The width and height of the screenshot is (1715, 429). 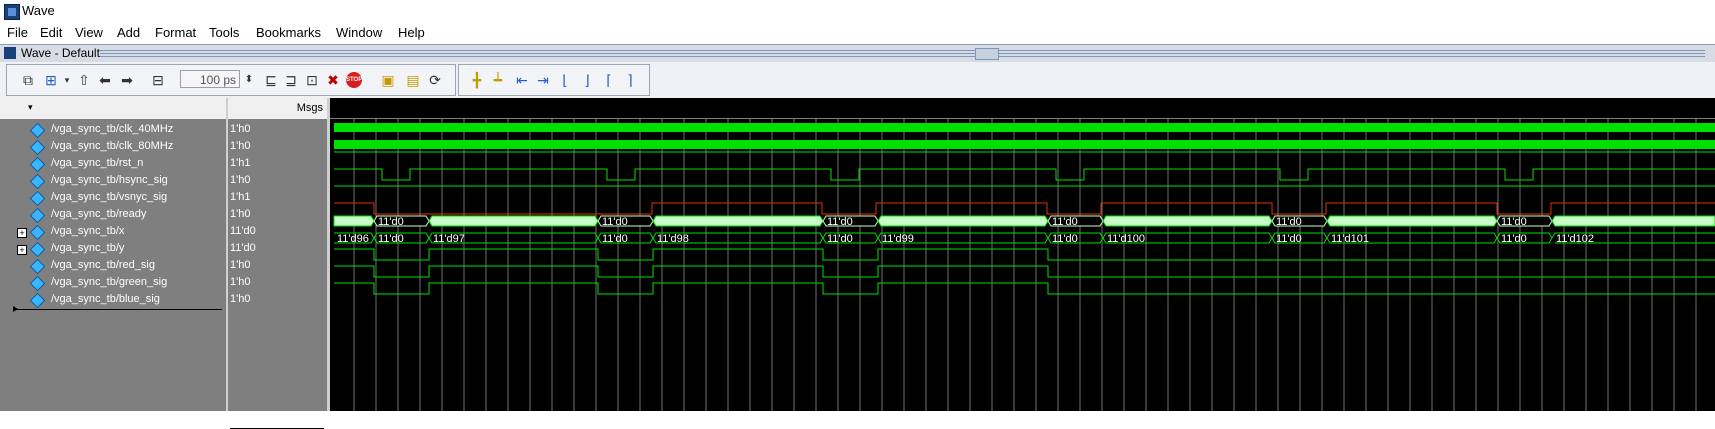 I want to click on add-cursor-icon: ╋, so click(x=477, y=80).